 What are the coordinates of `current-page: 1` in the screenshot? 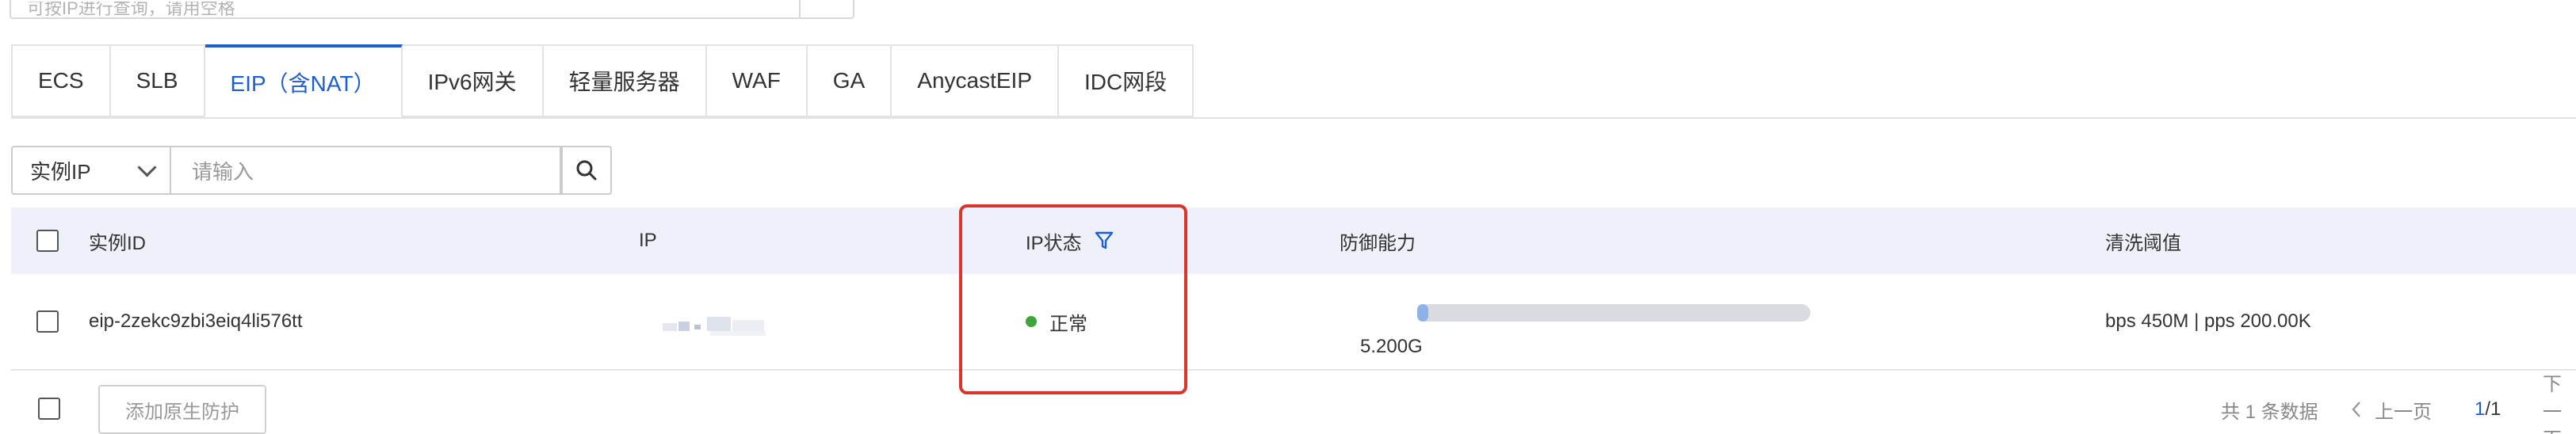 It's located at (2480, 409).